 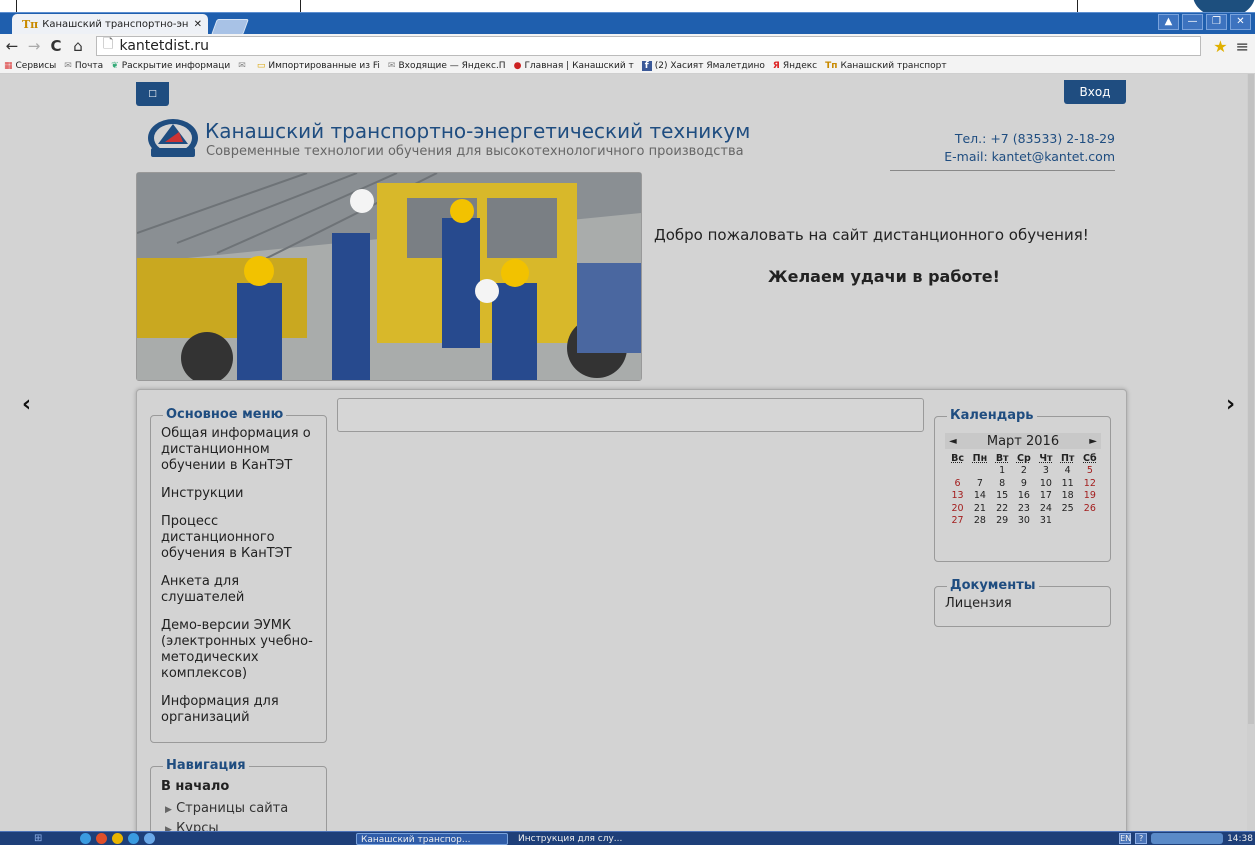 What do you see at coordinates (1046, 458) in the screenshot?
I see `day-name: Чт` at bounding box center [1046, 458].